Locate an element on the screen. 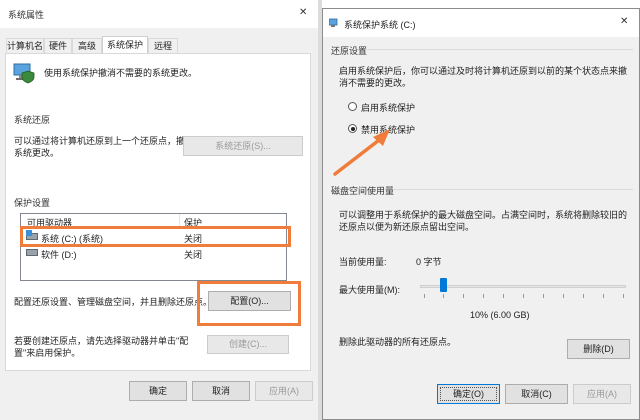  drive-status: 关闭 is located at coordinates (193, 255).